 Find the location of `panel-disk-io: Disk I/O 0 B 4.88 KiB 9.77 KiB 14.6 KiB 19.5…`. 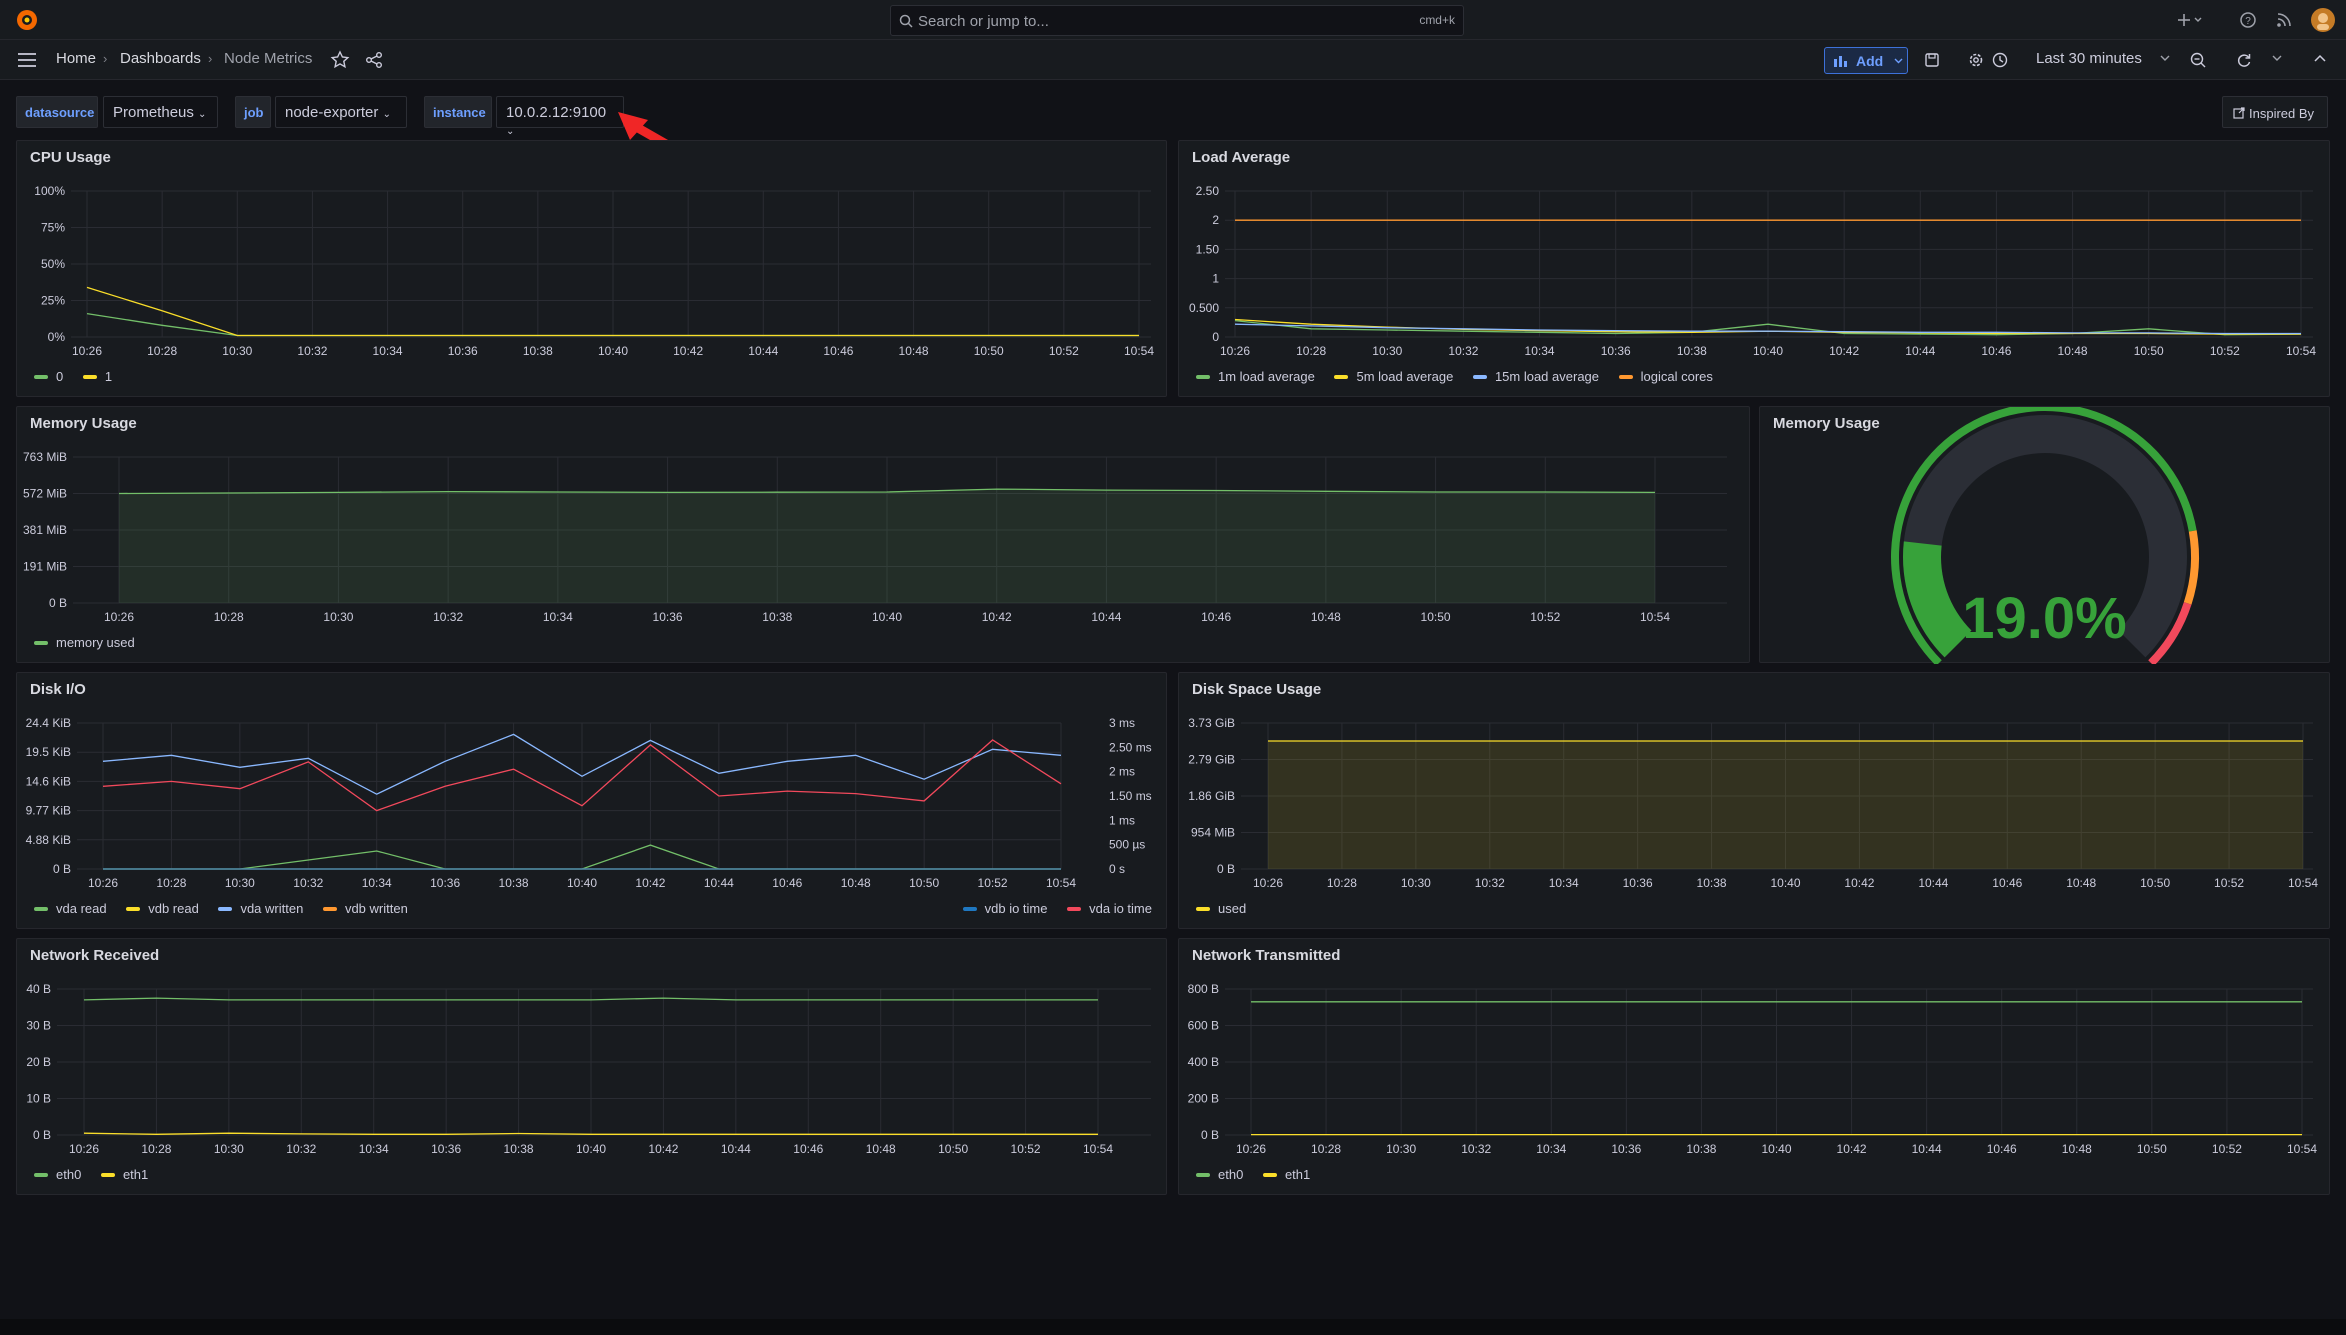

panel-disk-io: Disk I/O 0 B 4.88 KiB 9.77 KiB 14.6 KiB 19.5… is located at coordinates (591, 800).